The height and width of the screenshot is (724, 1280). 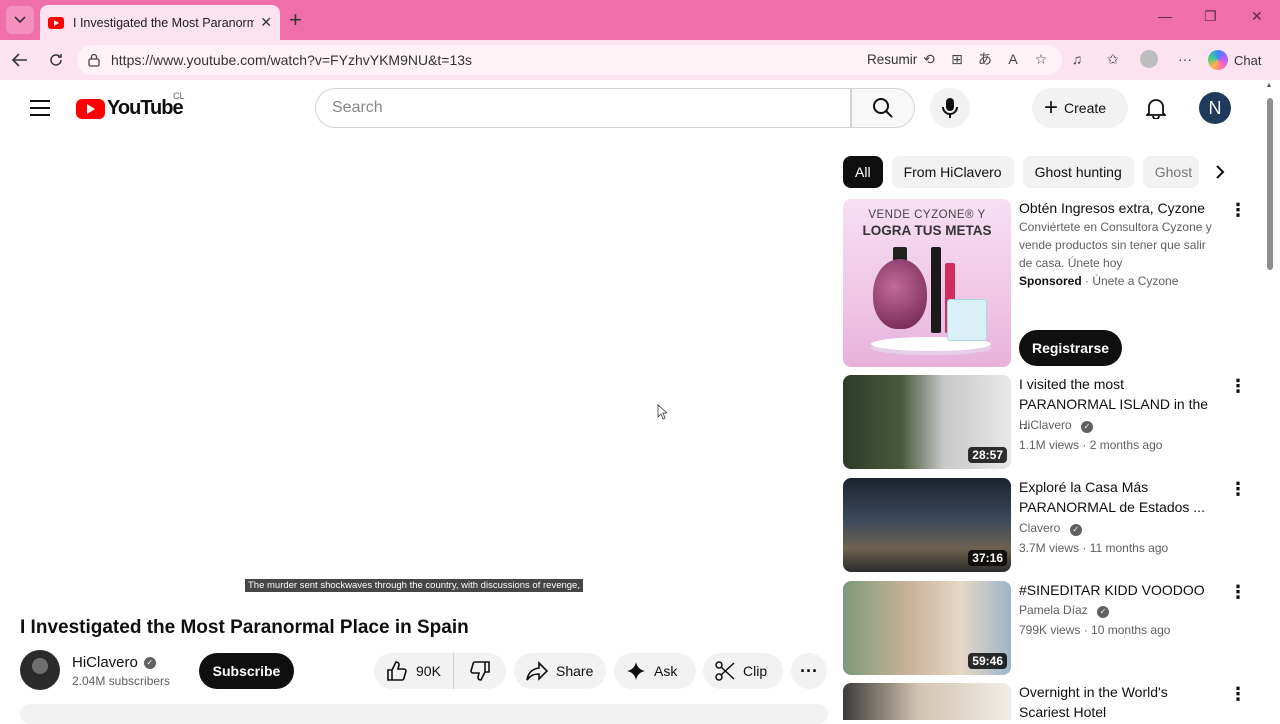 I want to click on tab-close-icon: ✕, so click(x=266, y=22).